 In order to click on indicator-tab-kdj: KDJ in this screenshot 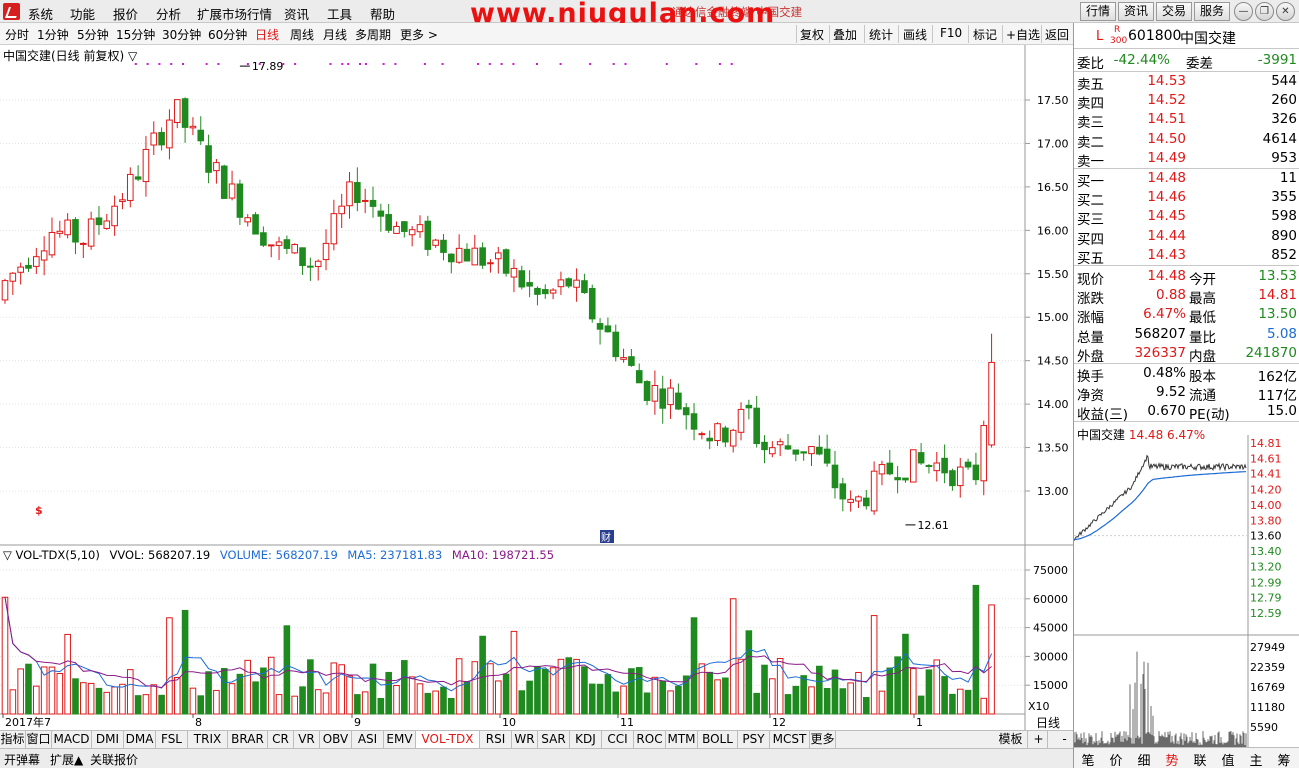, I will do `click(586, 739)`.